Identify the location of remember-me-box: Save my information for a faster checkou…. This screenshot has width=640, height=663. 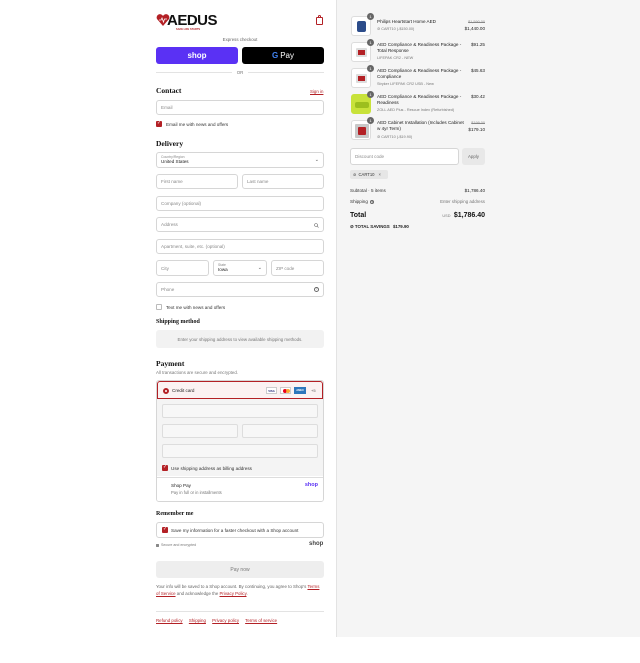
(240, 530).